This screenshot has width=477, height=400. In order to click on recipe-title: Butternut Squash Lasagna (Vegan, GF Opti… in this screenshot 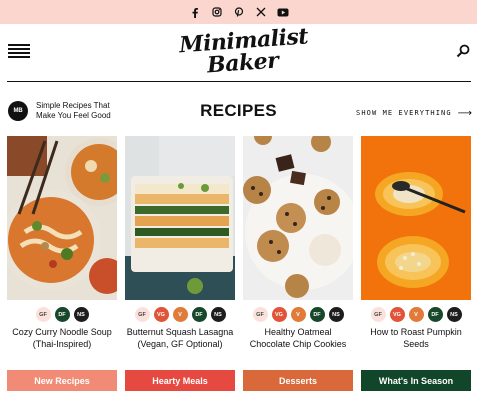, I will do `click(180, 338)`.